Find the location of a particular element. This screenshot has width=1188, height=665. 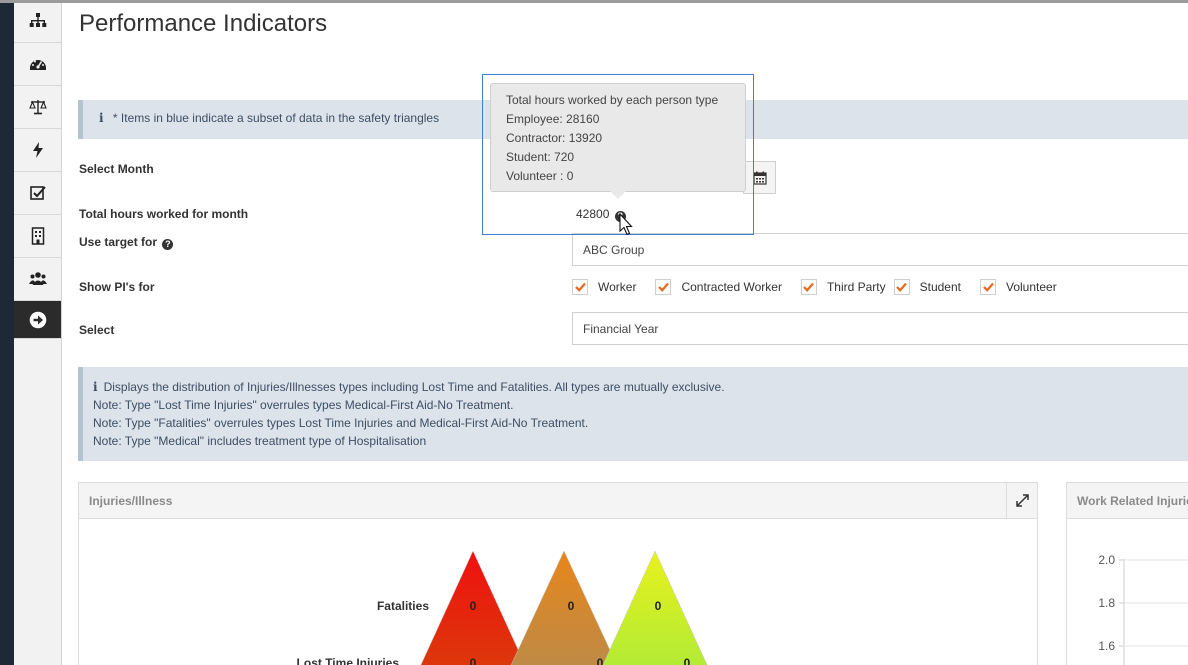

tooltip-line: Volunteer : 0 is located at coordinates (540, 176).